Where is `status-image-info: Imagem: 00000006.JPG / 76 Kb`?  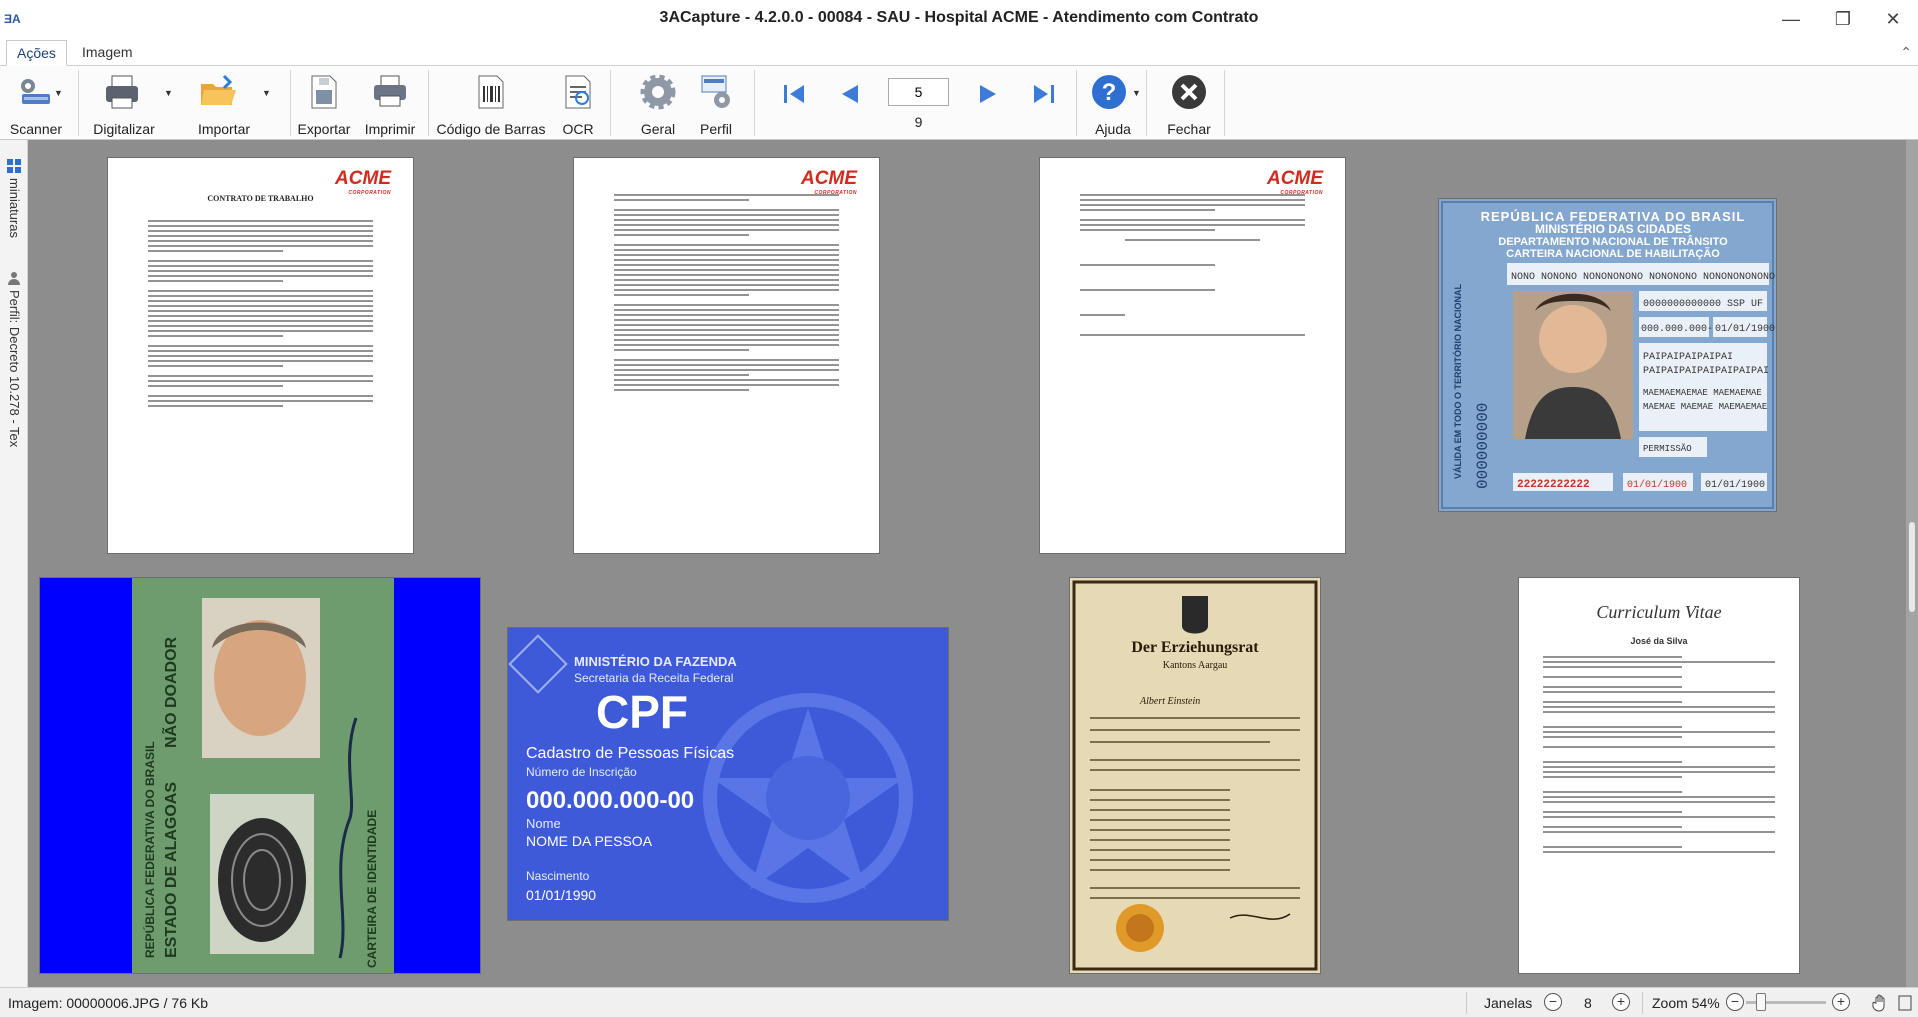 status-image-info: Imagem: 00000006.JPG / 76 Kb is located at coordinates (108, 1003).